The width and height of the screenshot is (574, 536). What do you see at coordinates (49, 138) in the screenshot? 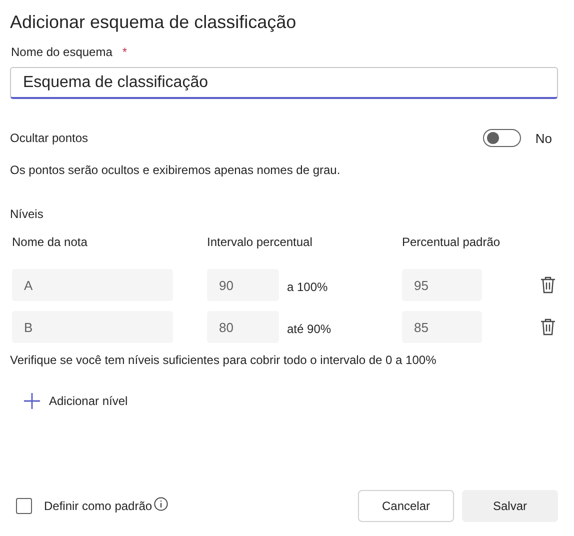
I see `toggle-label: Ocultar pontos` at bounding box center [49, 138].